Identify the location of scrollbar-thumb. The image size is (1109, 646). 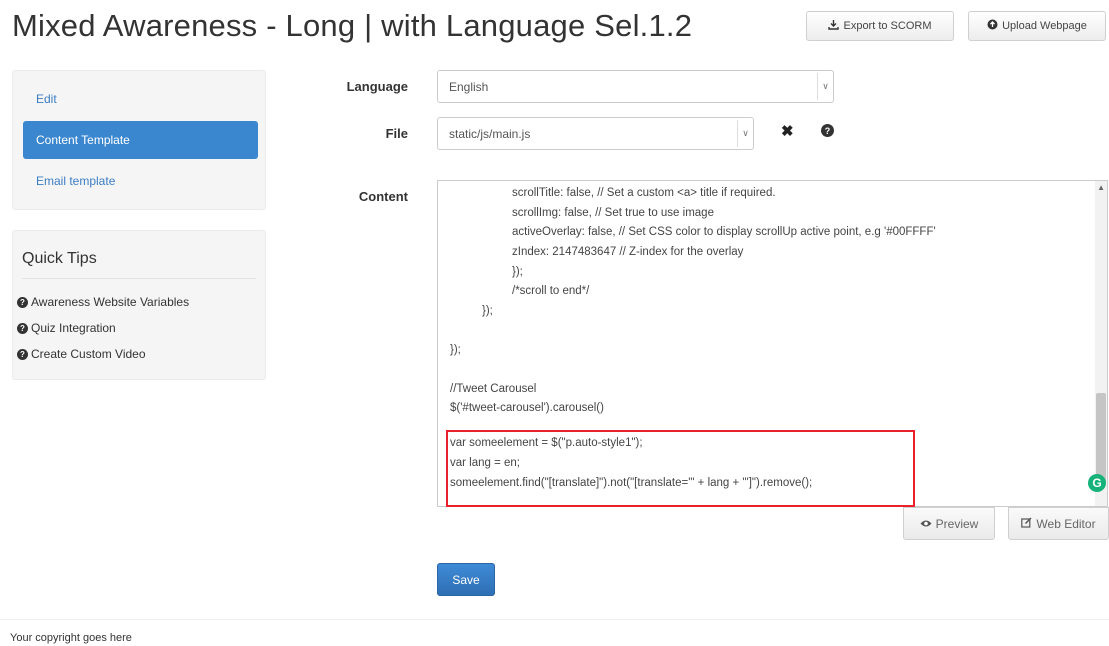
(1101, 438).